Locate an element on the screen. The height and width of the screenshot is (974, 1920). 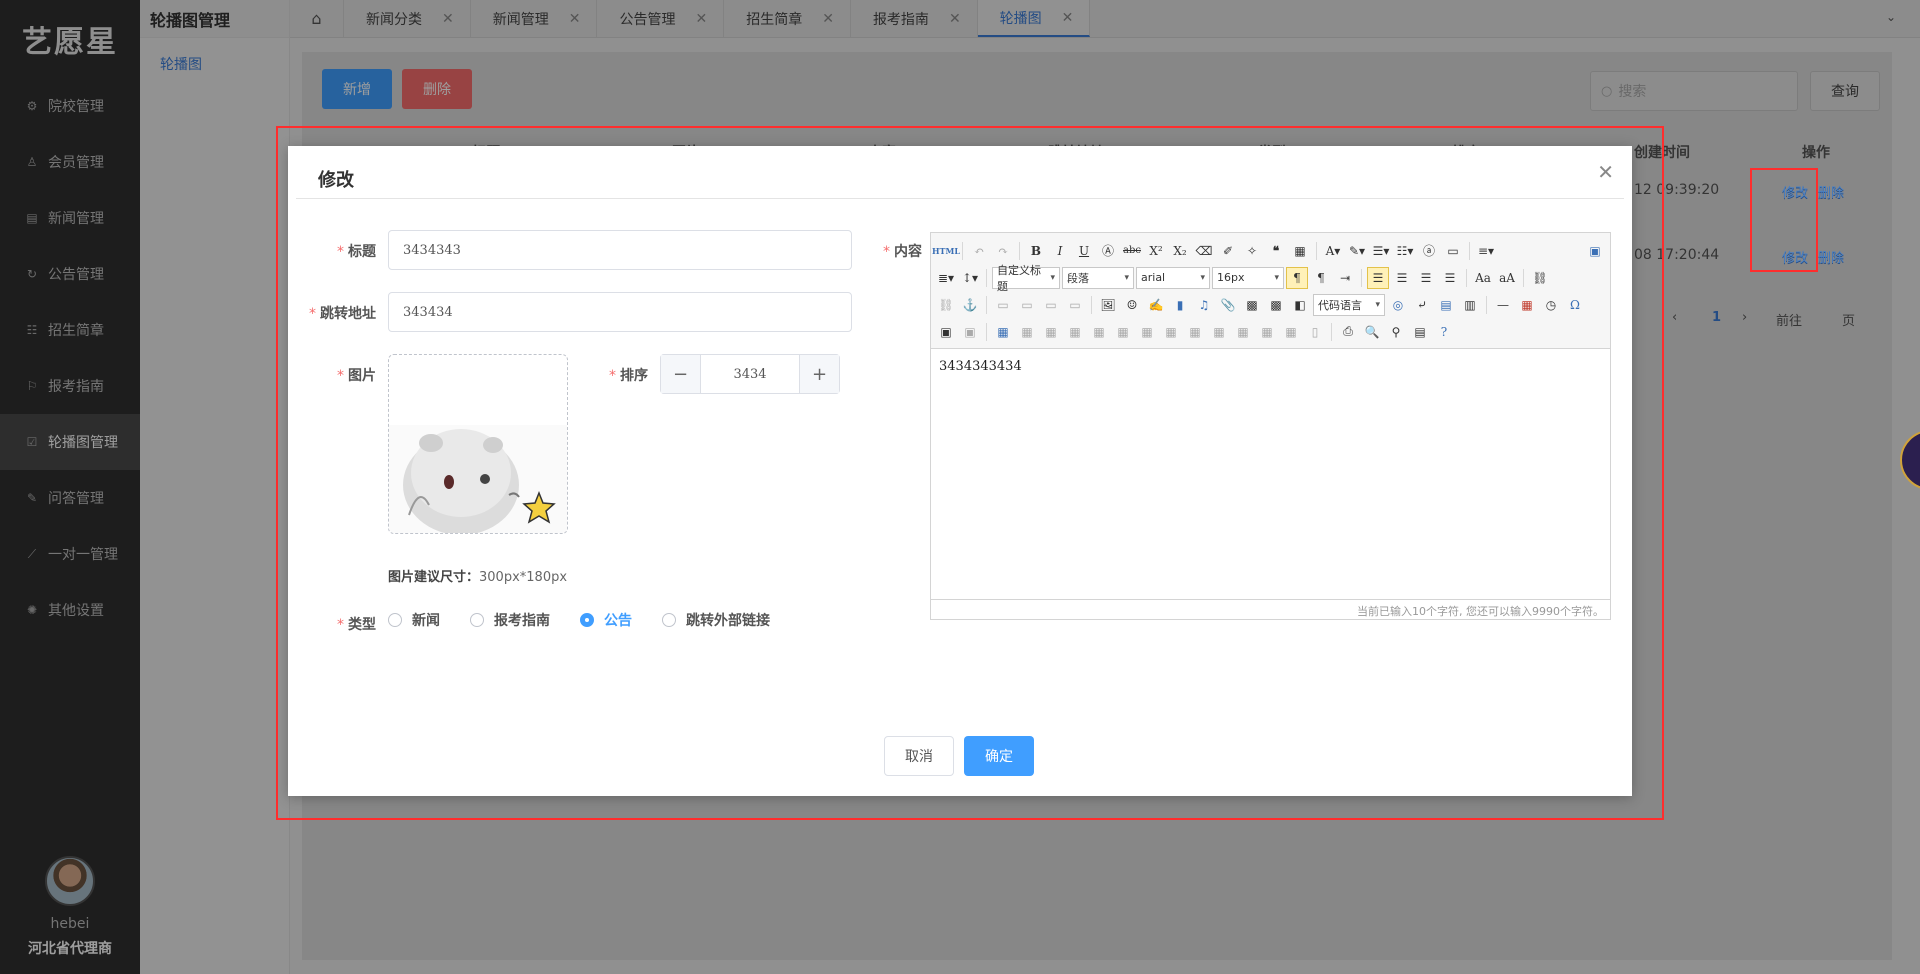
split-rows-icon: ▦ is located at coordinates (1267, 332).